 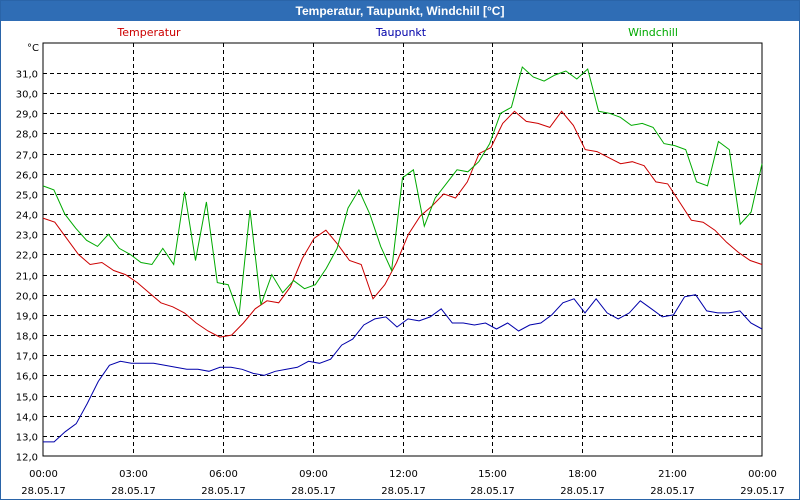 What do you see at coordinates (403, 474) in the screenshot?
I see `x-tick-time: 12:00` at bounding box center [403, 474].